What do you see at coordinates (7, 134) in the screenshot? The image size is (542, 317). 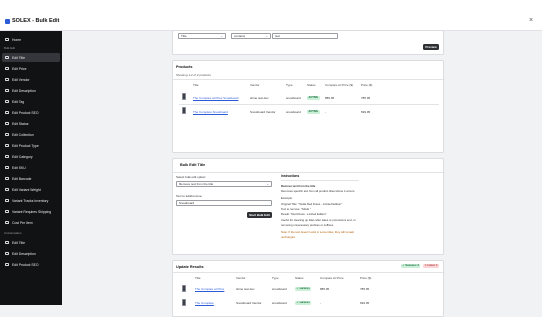 I see `collection-icon` at bounding box center [7, 134].